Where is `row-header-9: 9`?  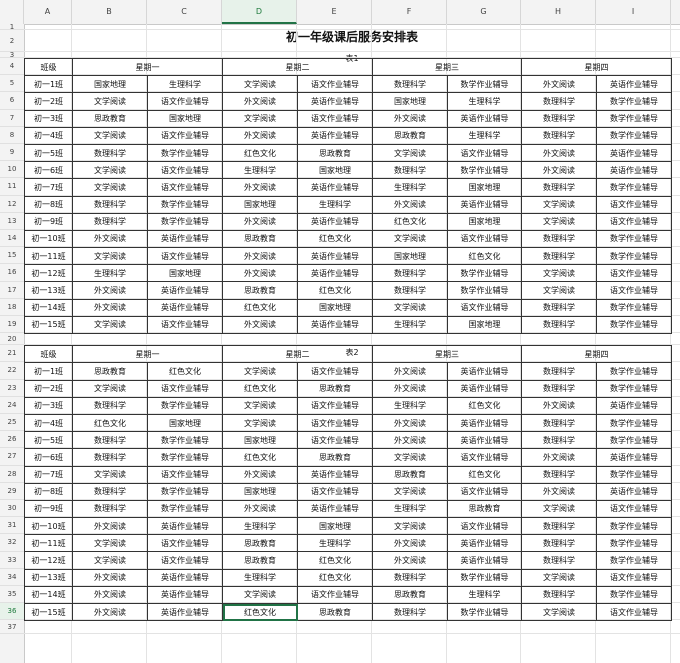 row-header-9: 9 is located at coordinates (12, 153).